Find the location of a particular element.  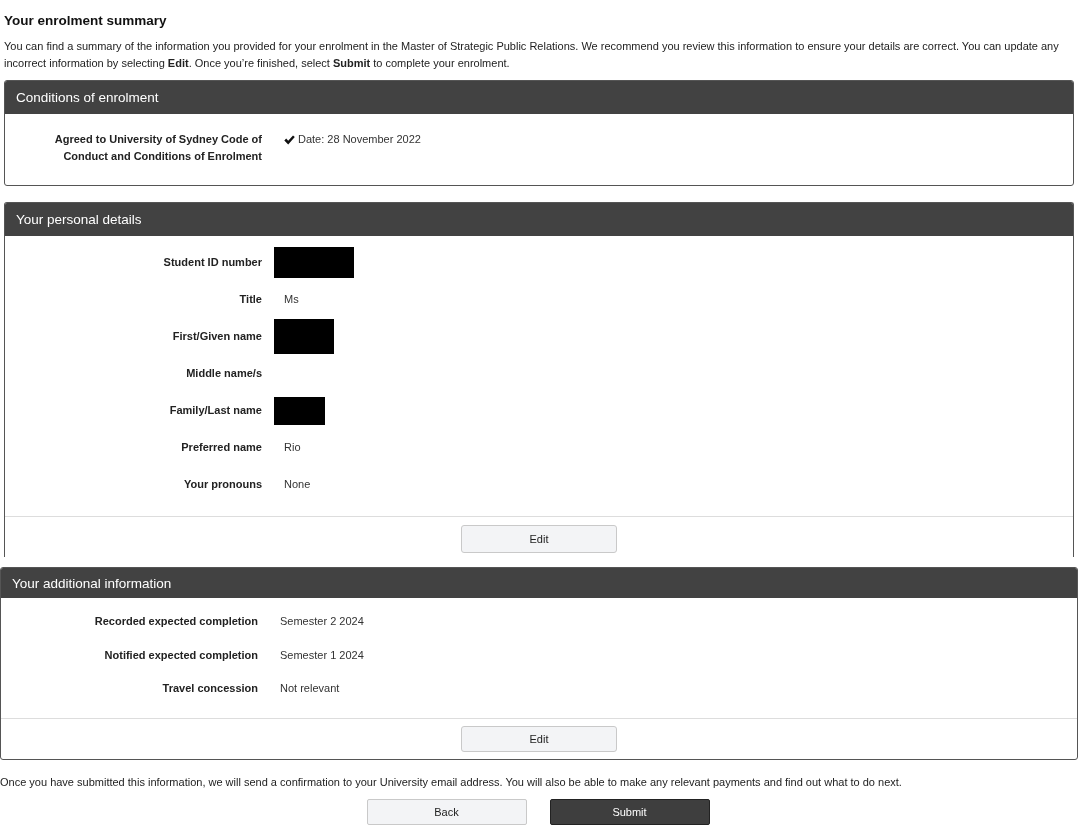

page-title: Your enrolment summary is located at coordinates (86, 20).